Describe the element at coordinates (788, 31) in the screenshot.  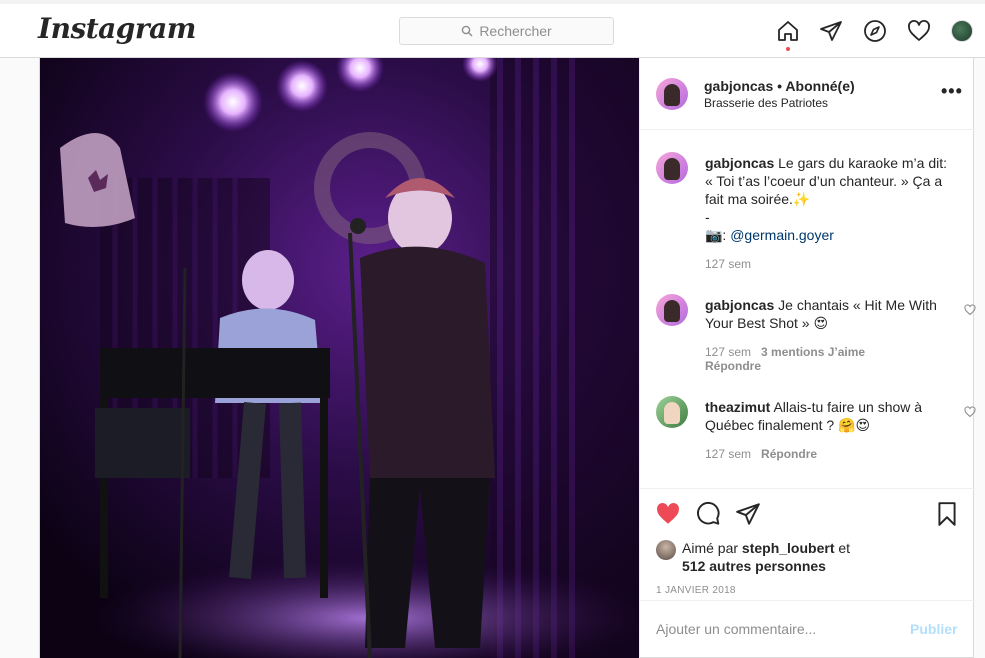
I see `home-icon` at that location.